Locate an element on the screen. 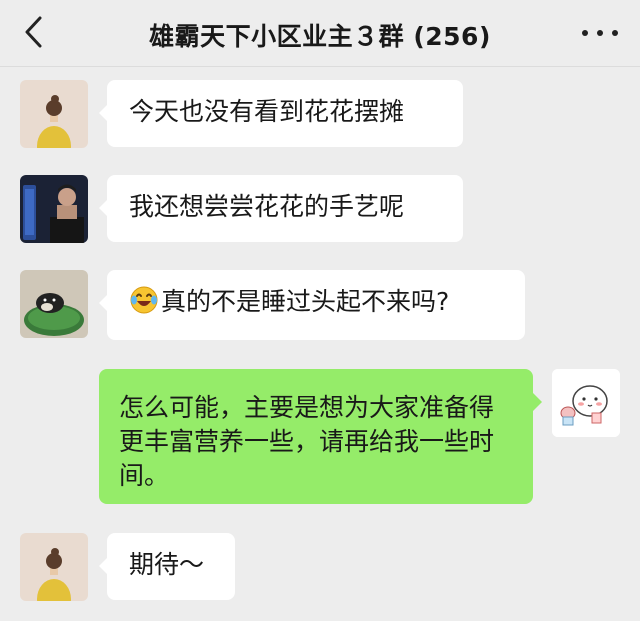 This screenshot has height=621, width=640. message-bubble: 今天也没有看到花花摆摊 is located at coordinates (285, 113).